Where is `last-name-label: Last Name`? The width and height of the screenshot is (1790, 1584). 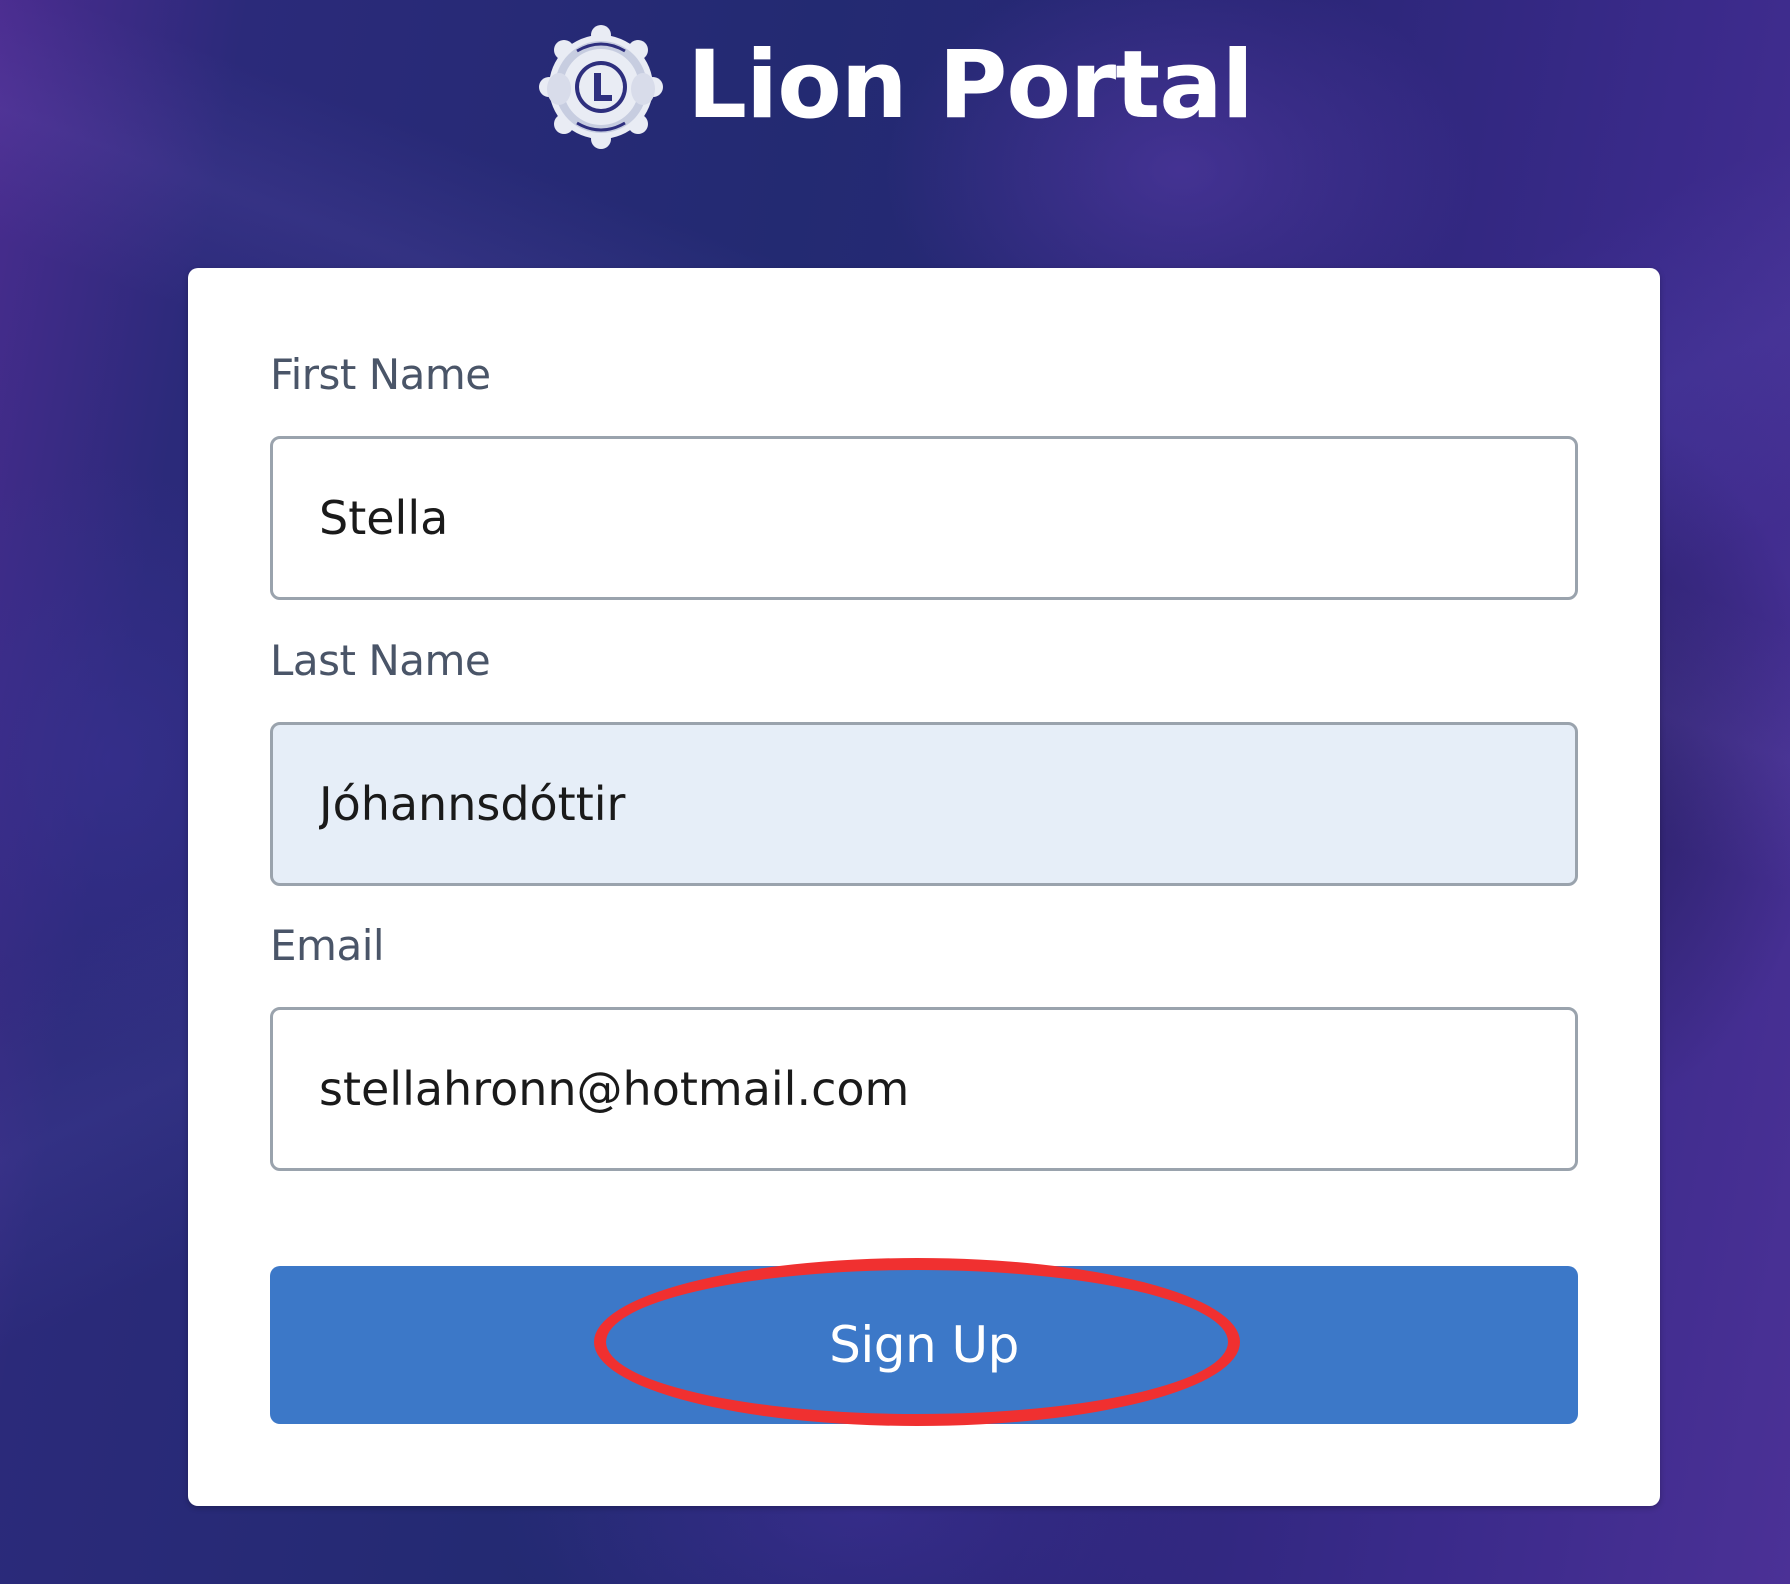
last-name-label: Last Name is located at coordinates (380, 660).